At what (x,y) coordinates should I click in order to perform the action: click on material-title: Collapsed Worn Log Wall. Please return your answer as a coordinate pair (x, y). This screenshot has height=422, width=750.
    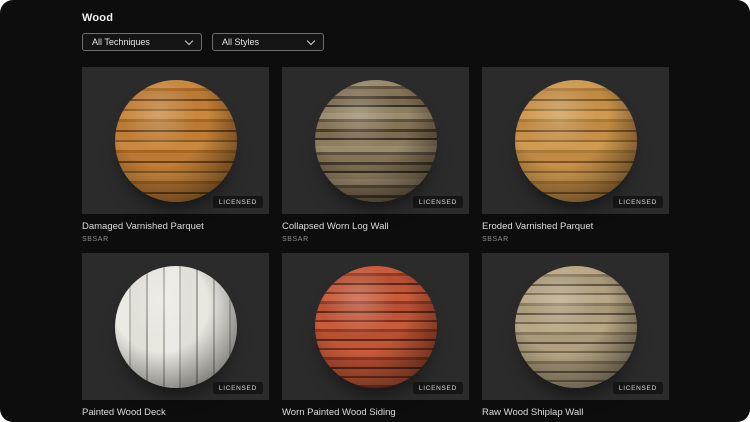
    Looking at the image, I should click on (335, 226).